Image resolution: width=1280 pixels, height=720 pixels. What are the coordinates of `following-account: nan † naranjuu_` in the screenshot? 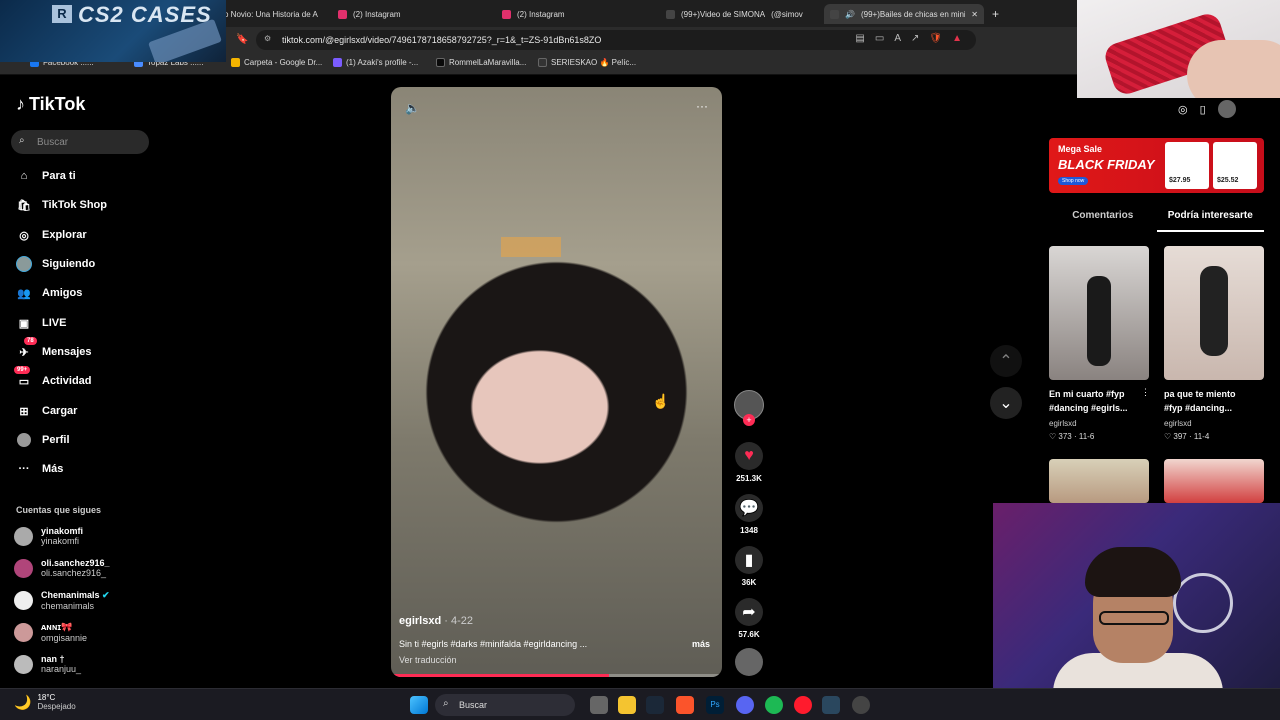 It's located at (47, 664).